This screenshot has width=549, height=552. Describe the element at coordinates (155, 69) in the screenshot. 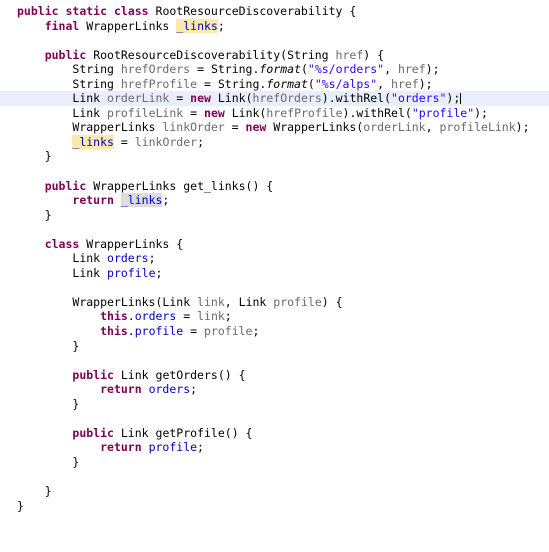

I see `local-hreforders: hrefOrders` at that location.